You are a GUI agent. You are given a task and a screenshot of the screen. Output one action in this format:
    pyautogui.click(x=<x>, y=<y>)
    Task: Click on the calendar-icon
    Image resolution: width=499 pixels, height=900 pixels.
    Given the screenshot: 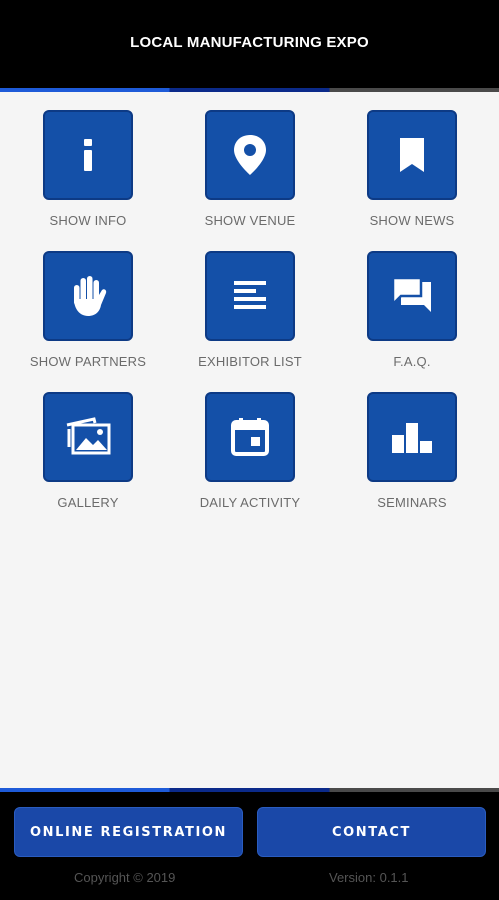 What is the action you would take?
    pyautogui.click(x=250, y=437)
    